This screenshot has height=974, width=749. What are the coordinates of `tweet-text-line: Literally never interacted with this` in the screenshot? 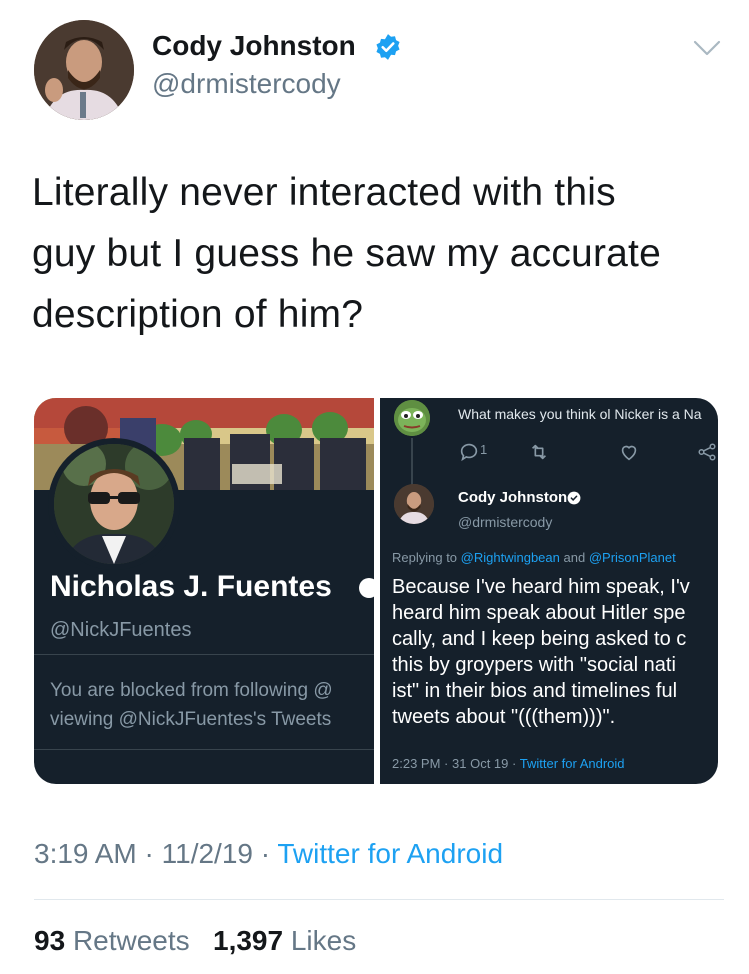 It's located at (324, 192).